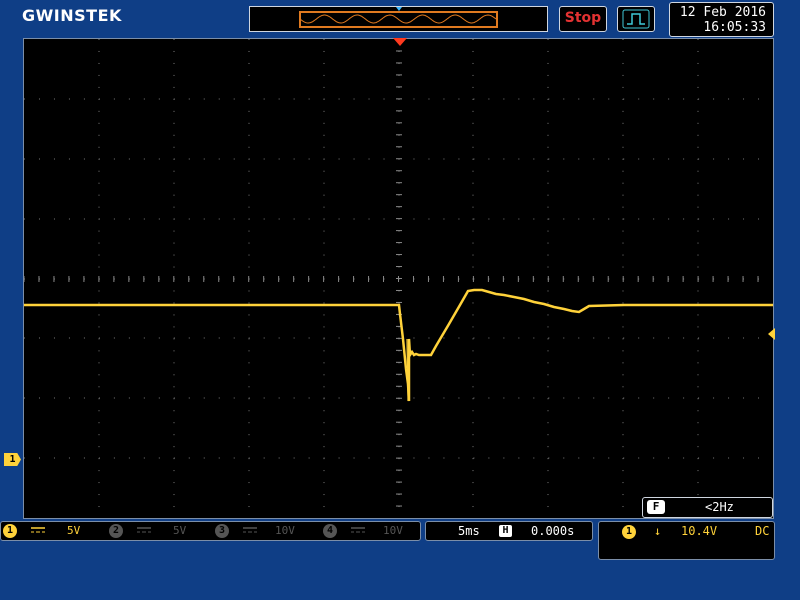 The width and height of the screenshot is (800, 600). What do you see at coordinates (656, 507) in the screenshot?
I see `frequency-icon: F` at bounding box center [656, 507].